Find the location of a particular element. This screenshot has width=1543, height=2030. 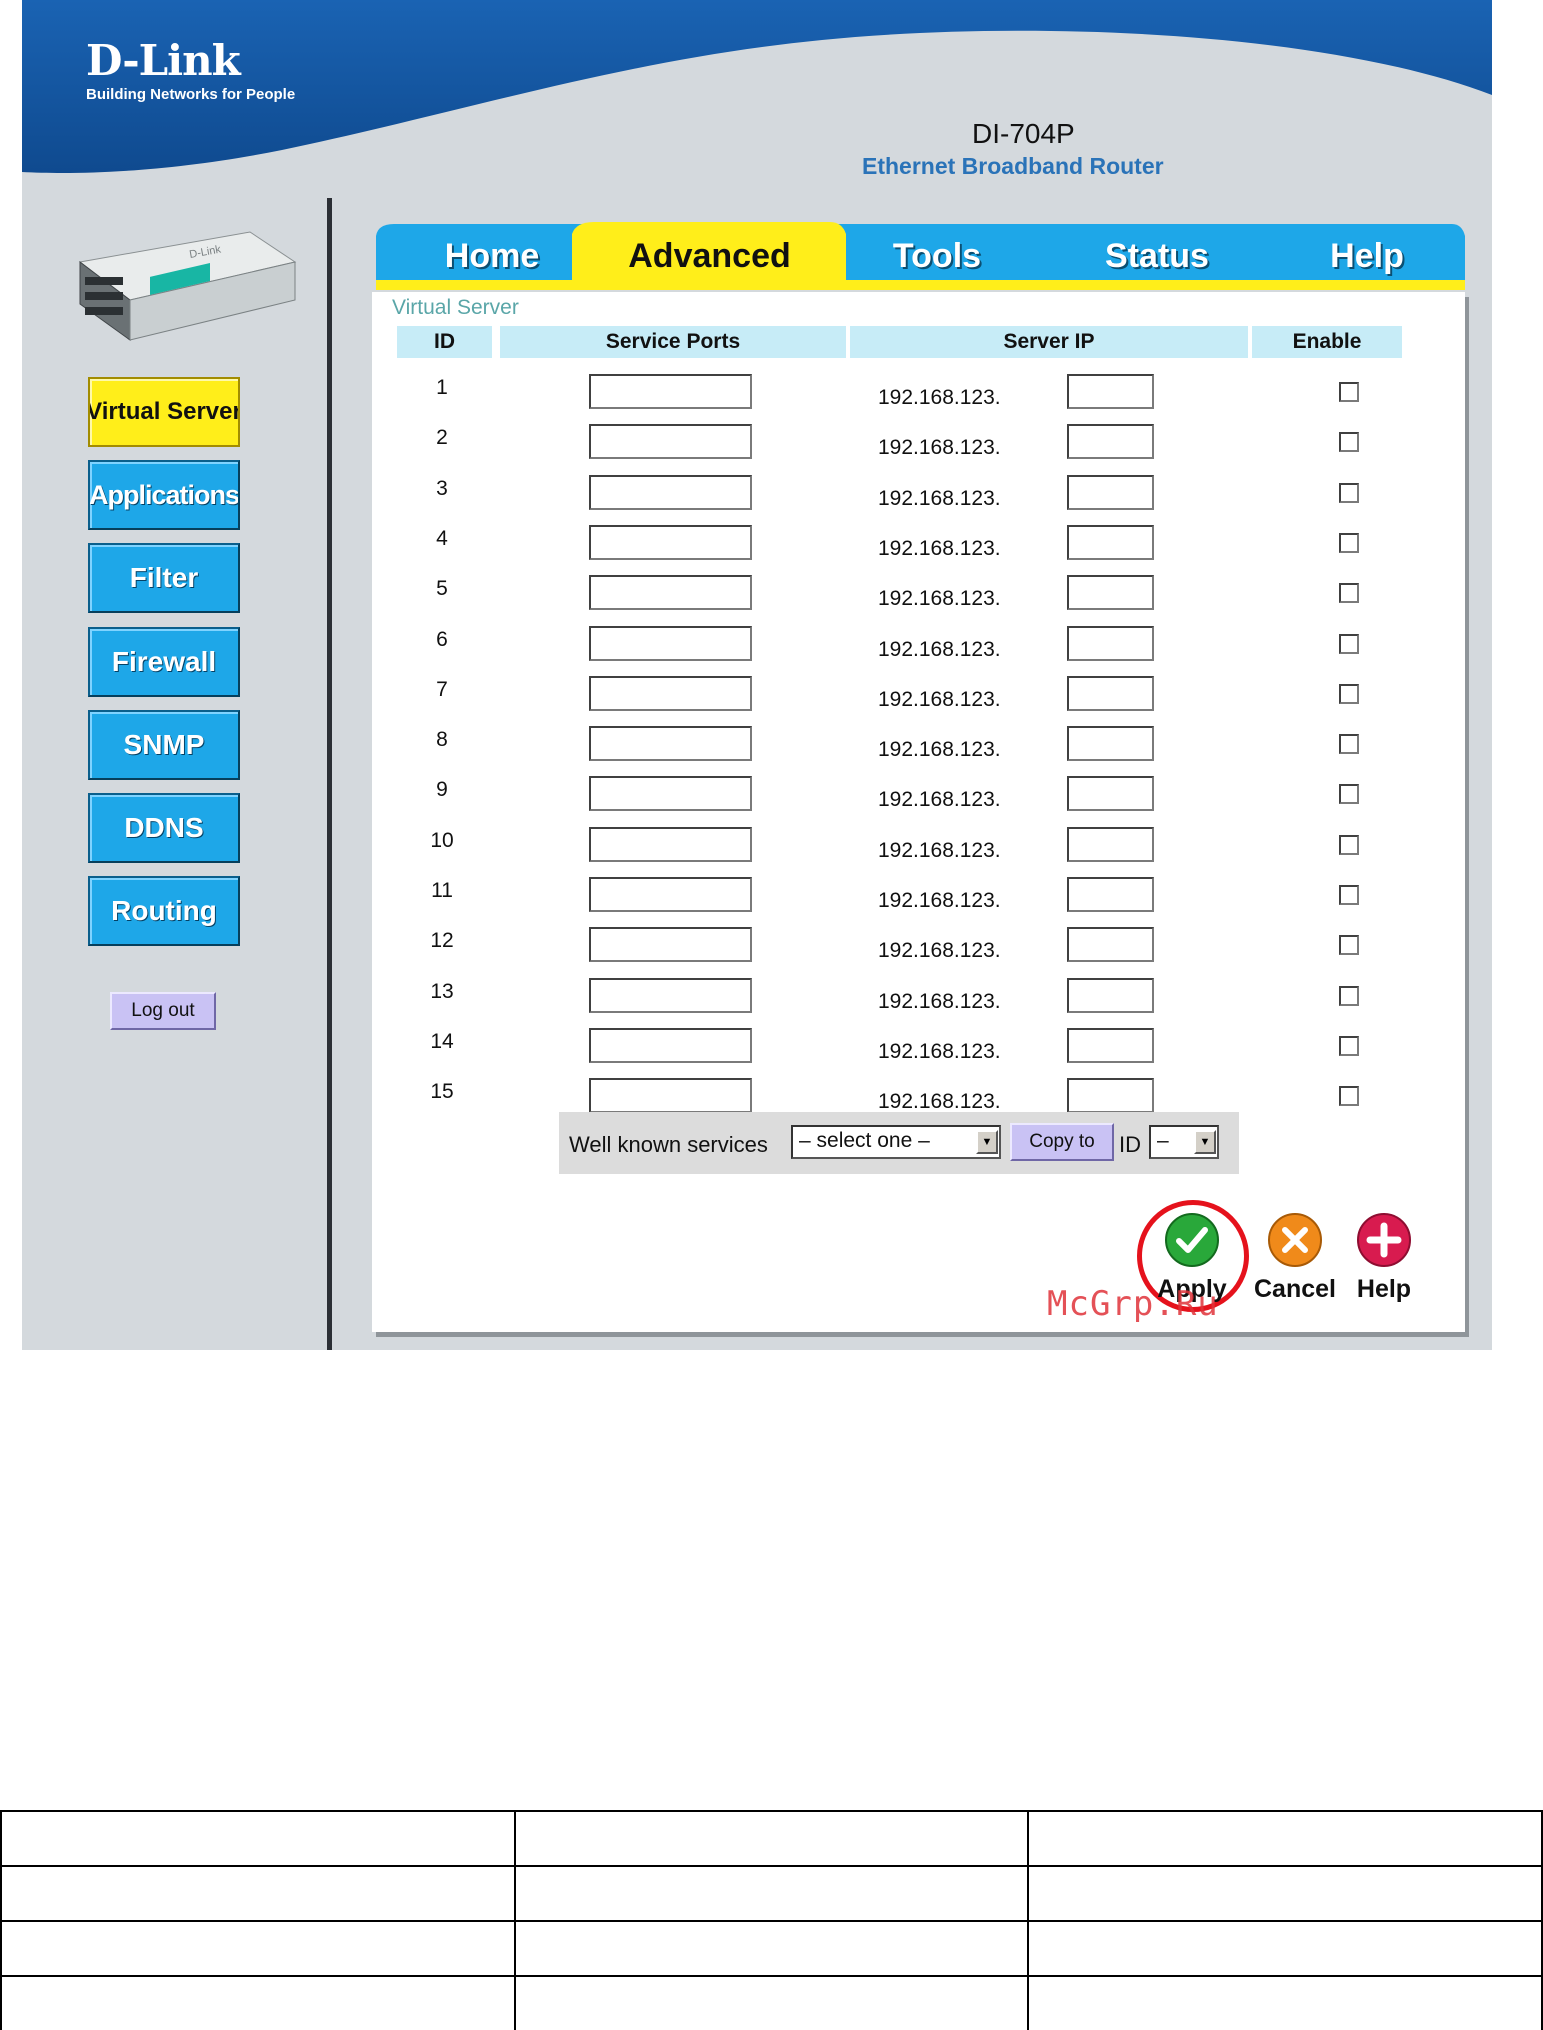

model-name: DI-704P is located at coordinates (1023, 133).